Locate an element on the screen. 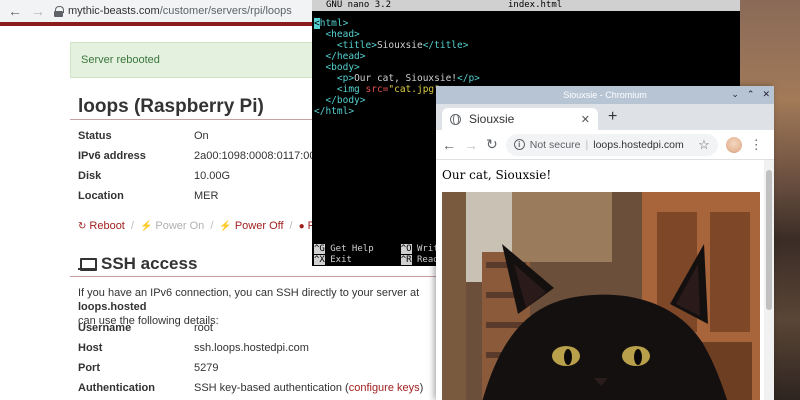 This screenshot has width=800, height=400. power-off-button: ⚡ Power Off is located at coordinates (251, 226).